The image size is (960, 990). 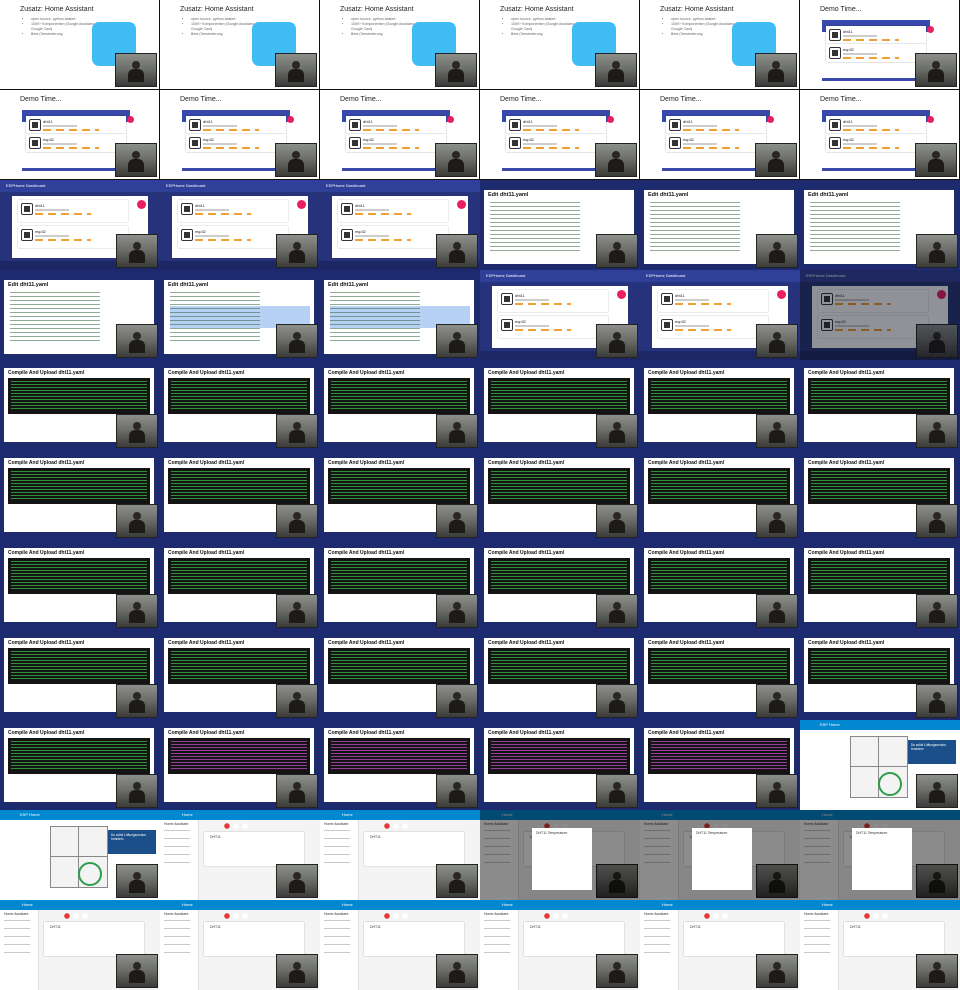 I want to click on thumbnail-30: Compile And Upload dht11.yaml, so click(x=880, y=405).